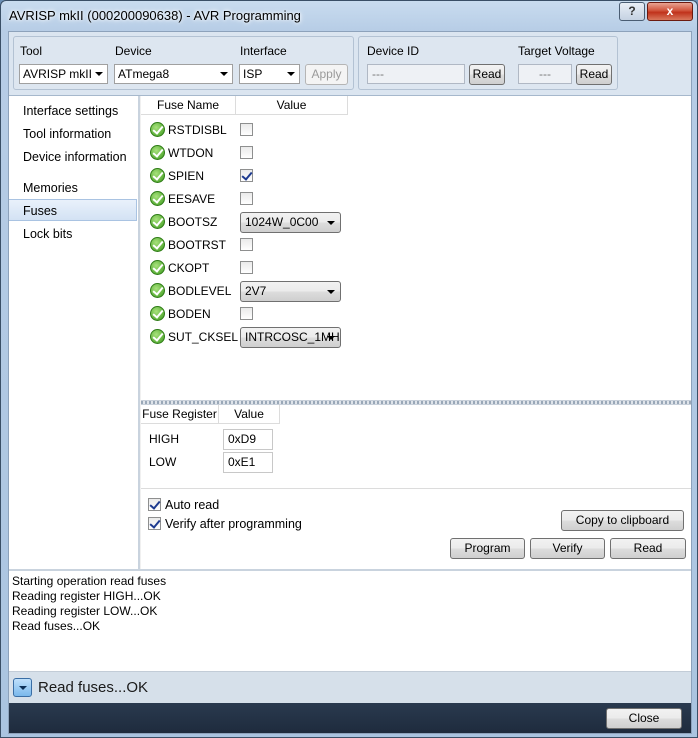 The image size is (698, 738). What do you see at coordinates (173, 74) in the screenshot?
I see `device-select: ATmega8` at bounding box center [173, 74].